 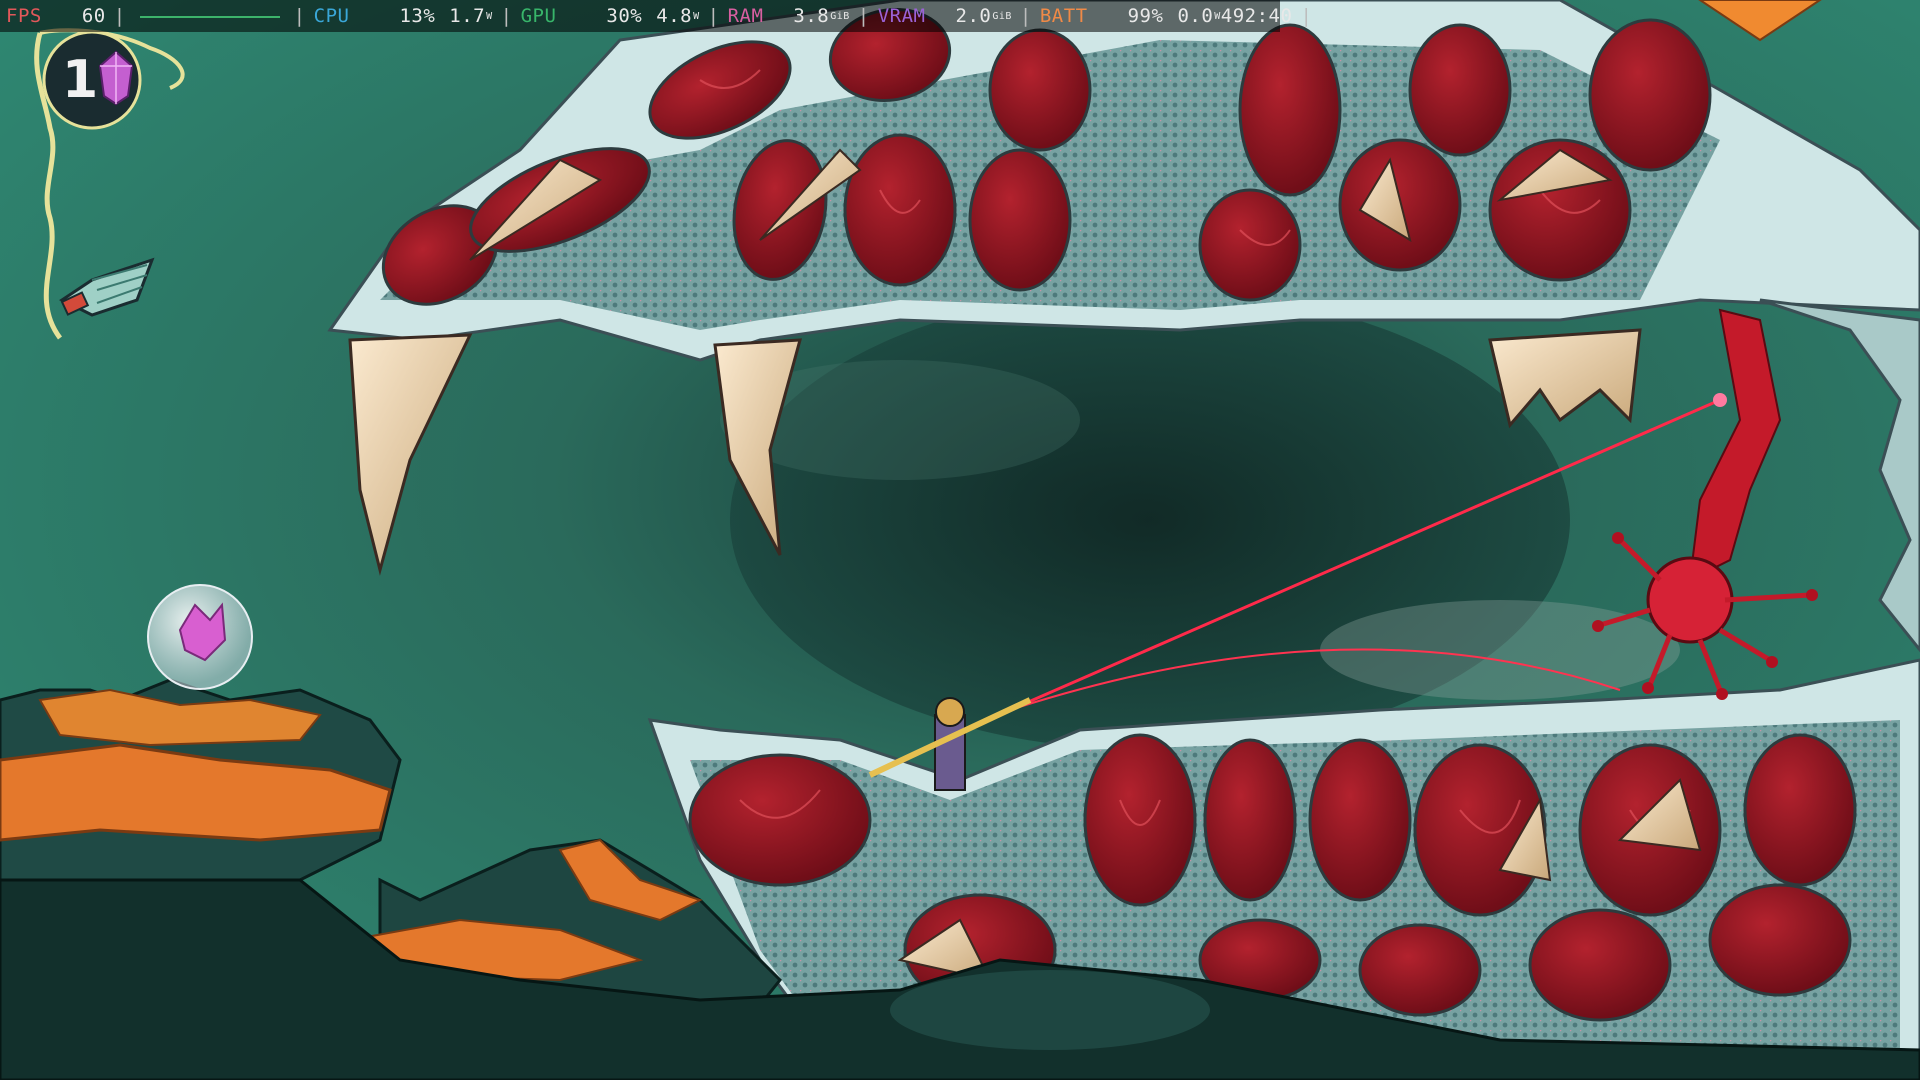 What do you see at coordinates (1063, 16) in the screenshot?
I see `batt-label: BATT` at bounding box center [1063, 16].